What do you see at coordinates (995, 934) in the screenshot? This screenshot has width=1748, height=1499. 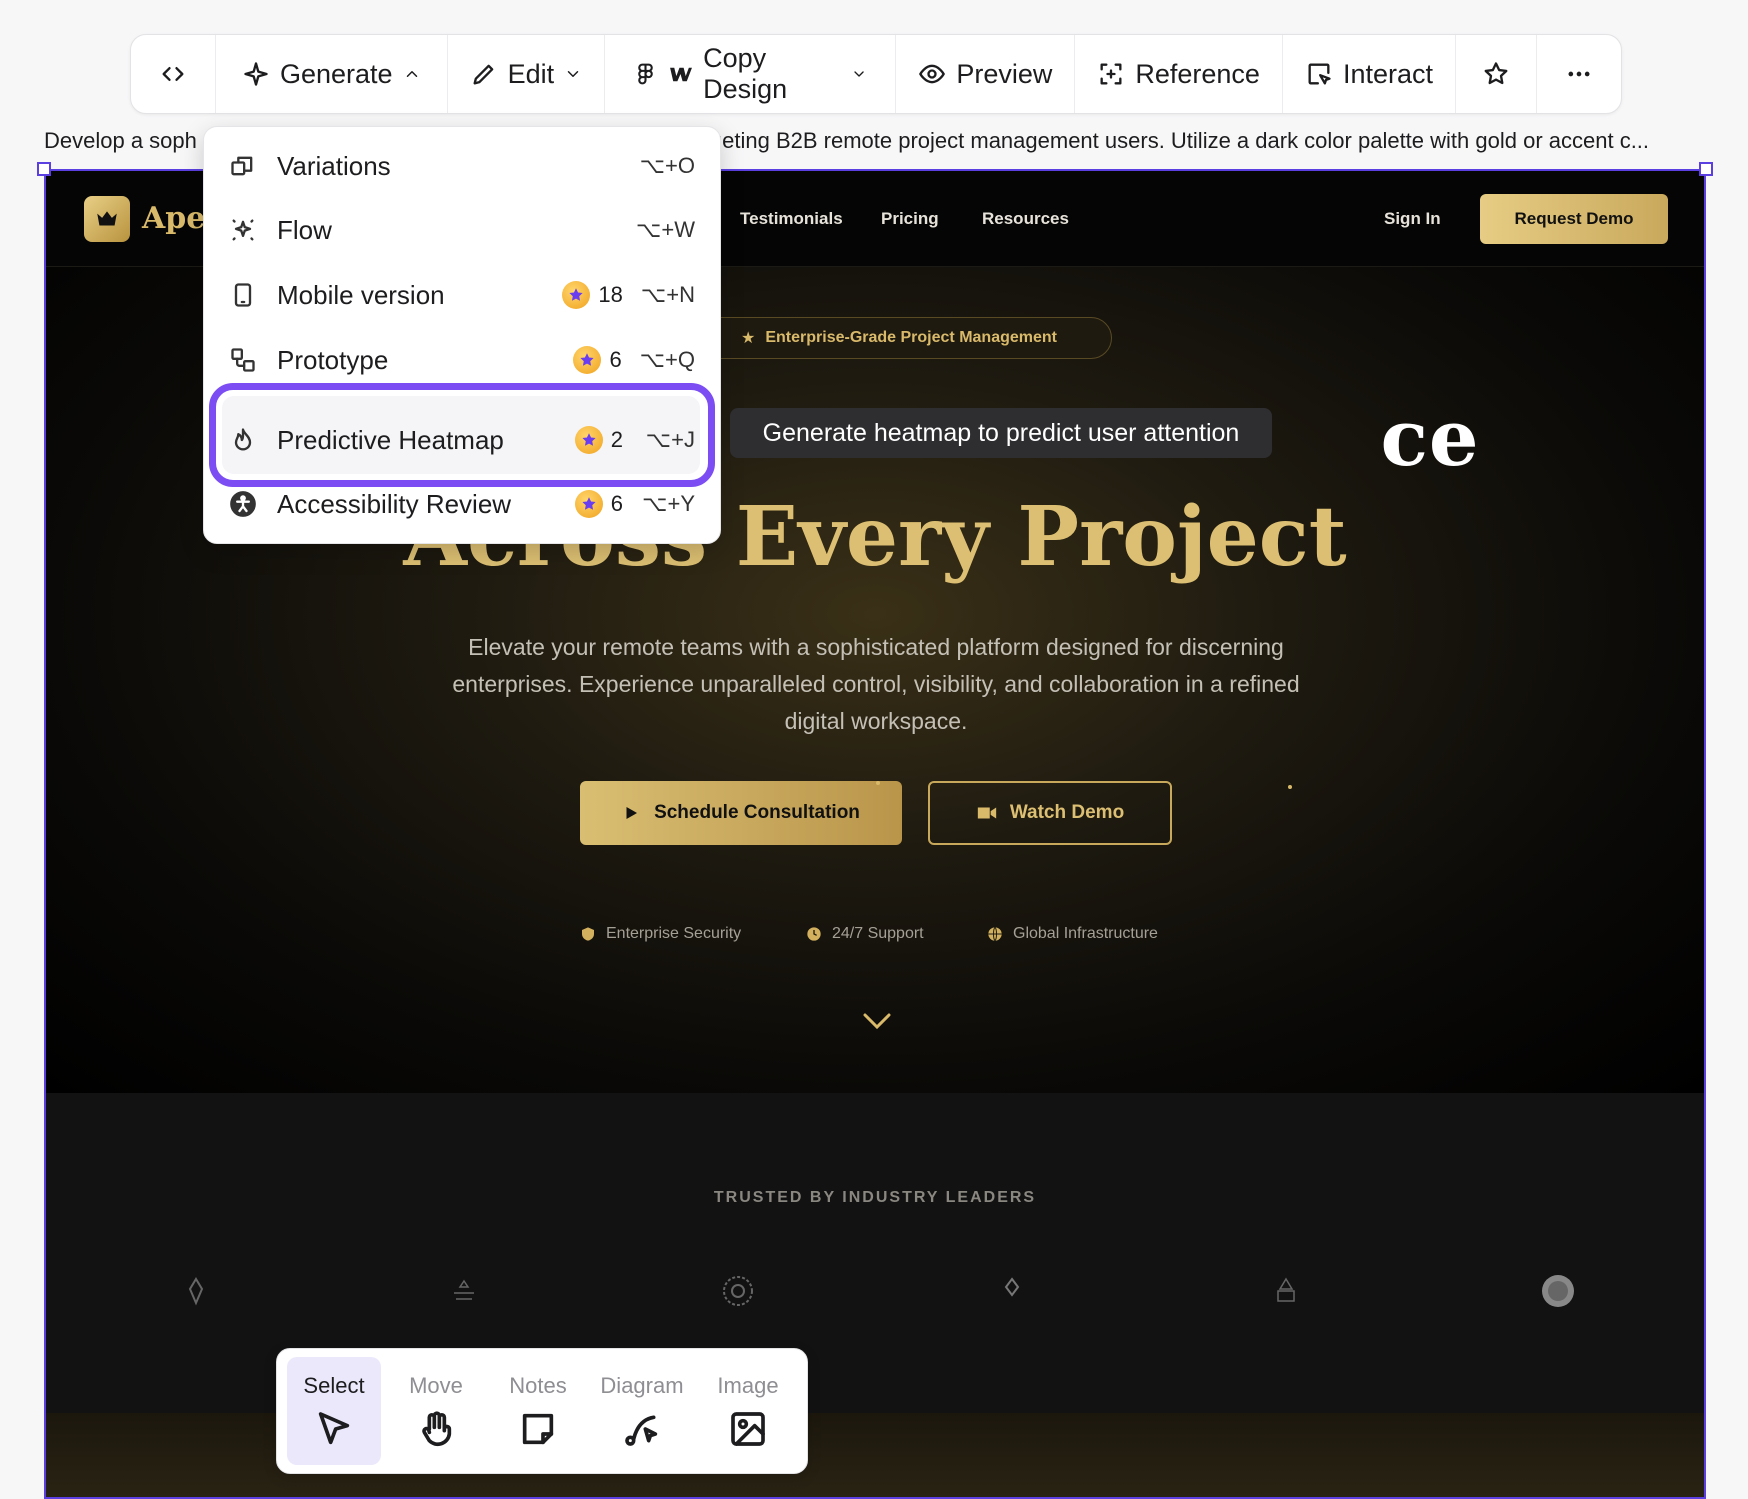 I see `globe-icon` at bounding box center [995, 934].